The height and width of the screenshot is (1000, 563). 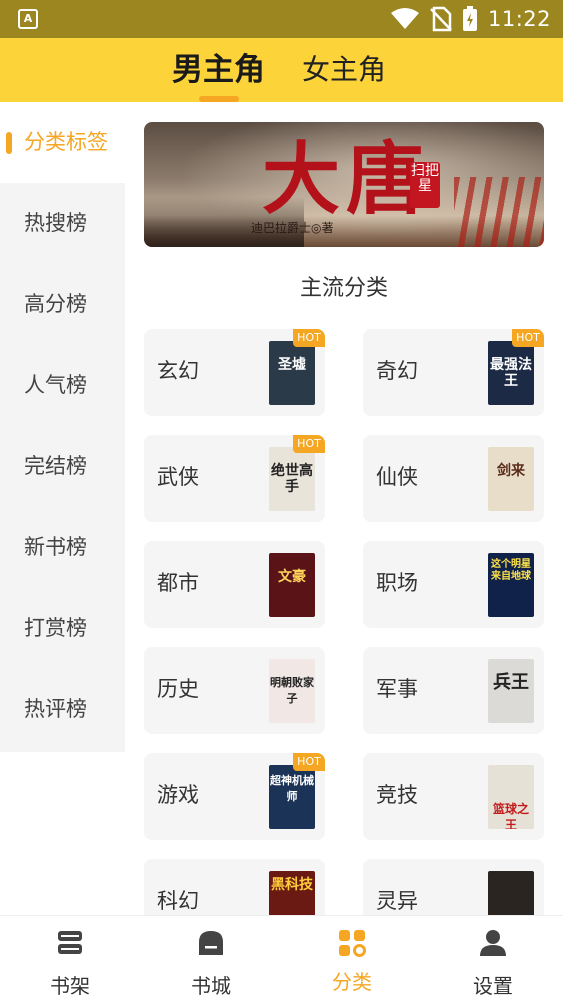 I want to click on category-cover: 绝世高手, so click(x=292, y=479).